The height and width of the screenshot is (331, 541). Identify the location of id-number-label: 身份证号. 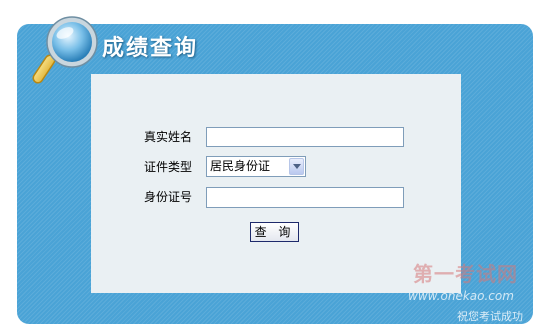
(167, 197).